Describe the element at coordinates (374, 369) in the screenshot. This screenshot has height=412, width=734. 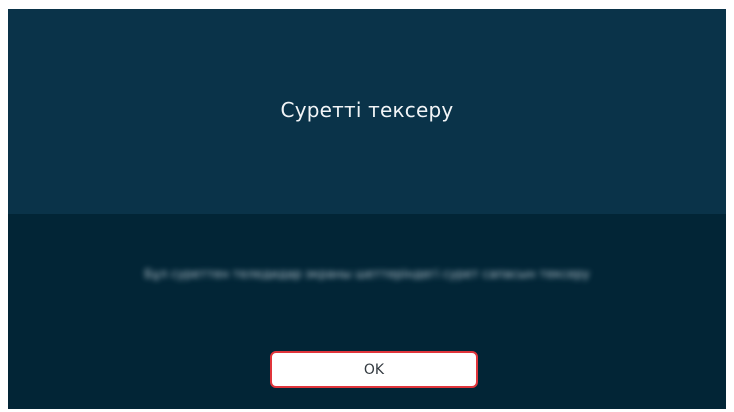
I see `ok-button: OK` at that location.